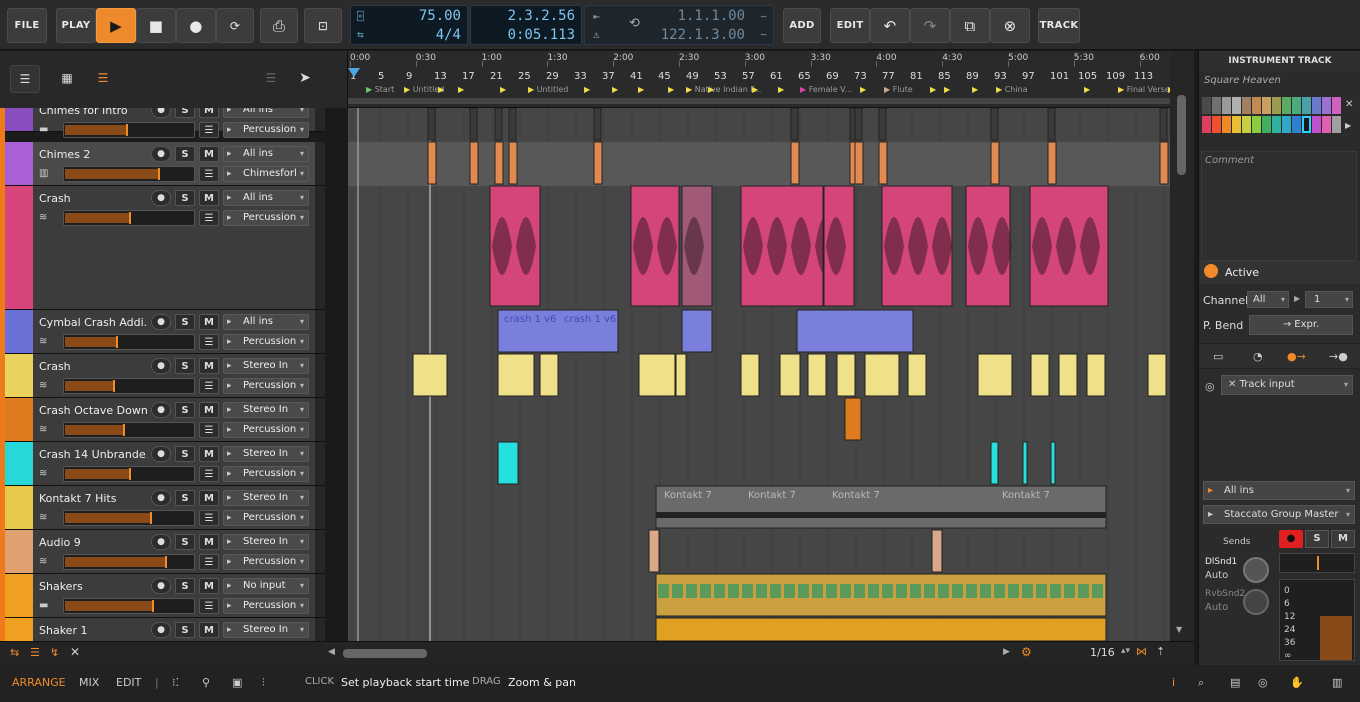  I want to click on scroll-thumb, so click(1181, 135).